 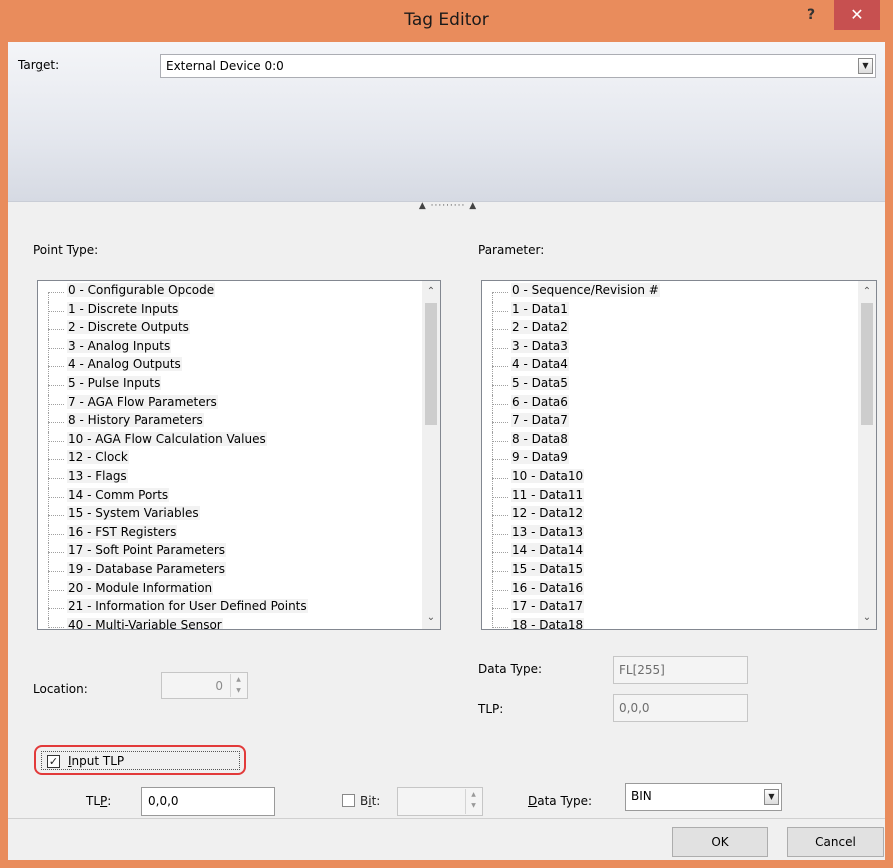 I want to click on tree-item: 13 - Flags, so click(x=230, y=478).